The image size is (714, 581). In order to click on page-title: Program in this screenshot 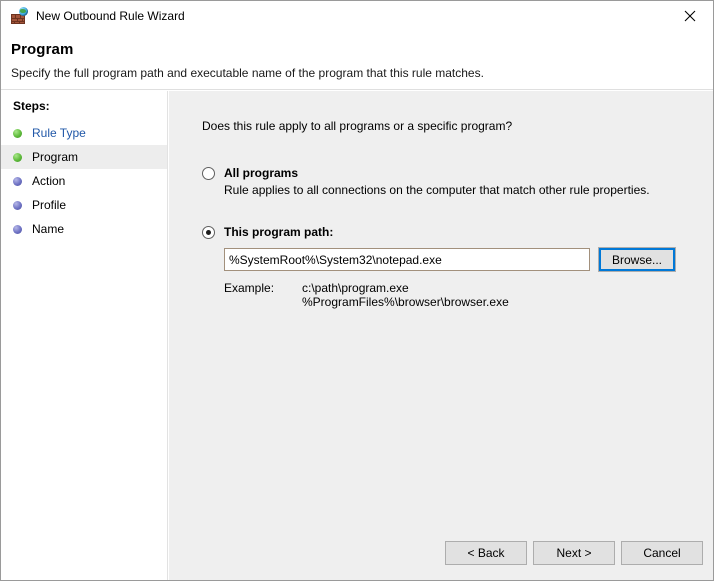, I will do `click(42, 49)`.